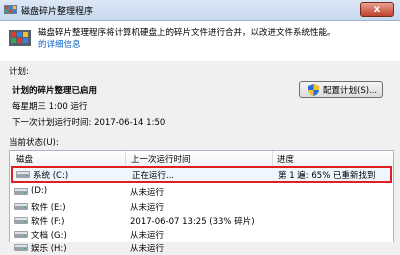 This screenshot has width=400, height=255. What do you see at coordinates (192, 222) in the screenshot?
I see `last-run: 2017-06-07 13:25 (33% 碎片)` at bounding box center [192, 222].